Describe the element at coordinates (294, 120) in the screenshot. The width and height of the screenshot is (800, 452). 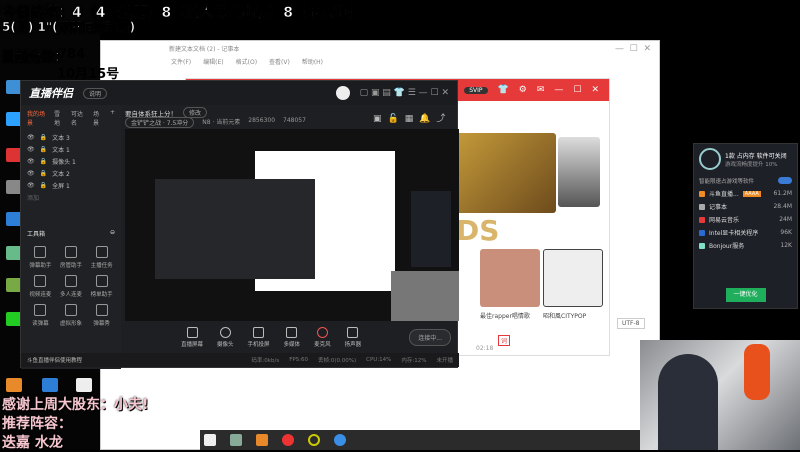
I see `fans-count: 748057` at that location.